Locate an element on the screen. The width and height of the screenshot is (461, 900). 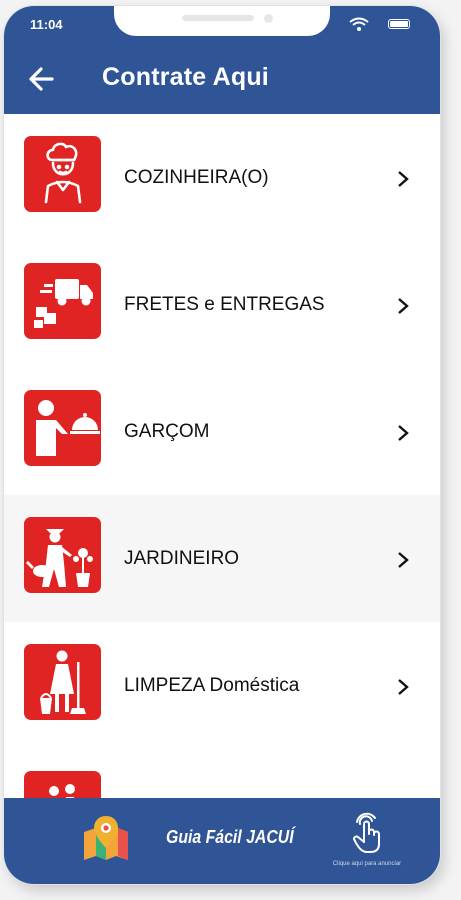
list-item-label: FRETES e ENTREGAS is located at coordinates (224, 304).